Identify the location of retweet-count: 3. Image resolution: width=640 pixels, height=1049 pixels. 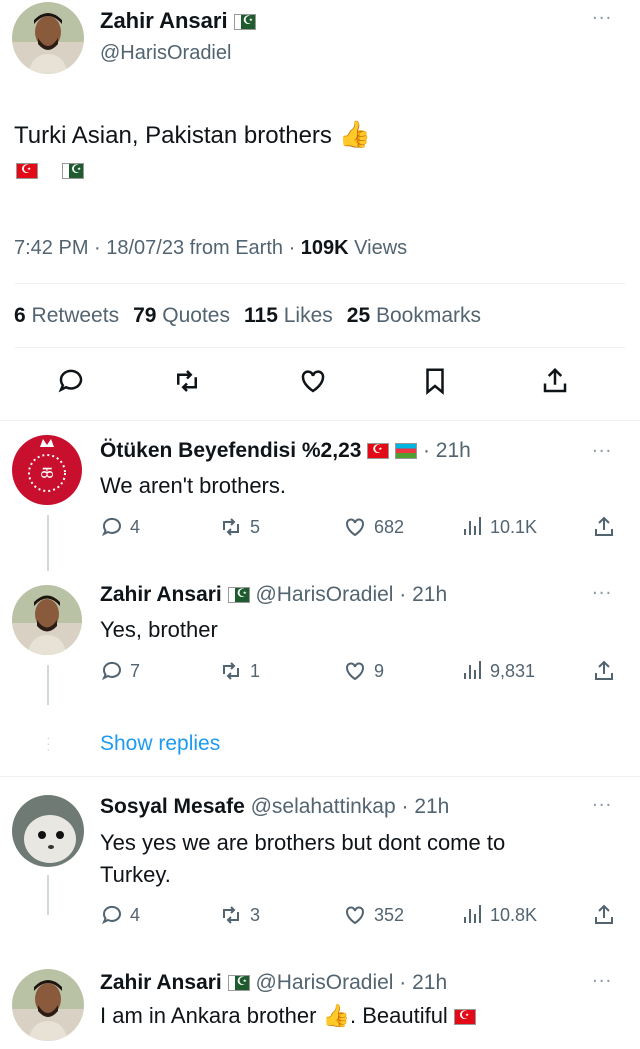
(255, 914).